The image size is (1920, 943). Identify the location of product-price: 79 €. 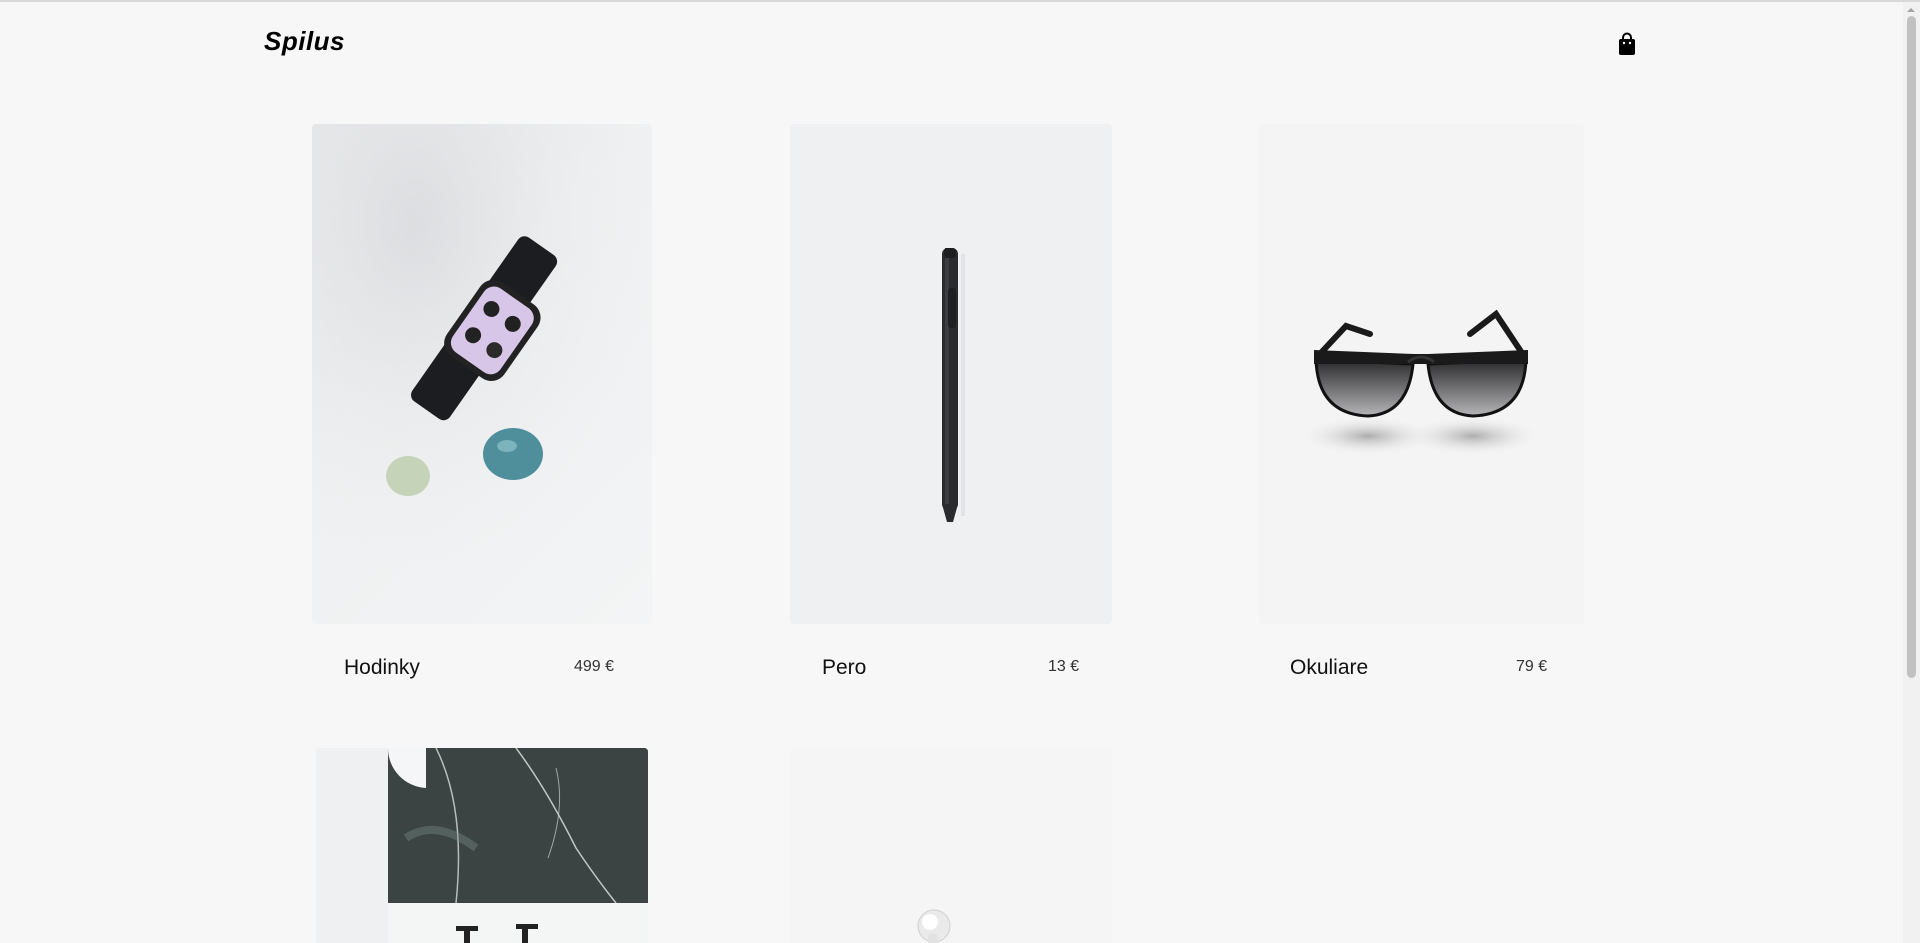
(1532, 666).